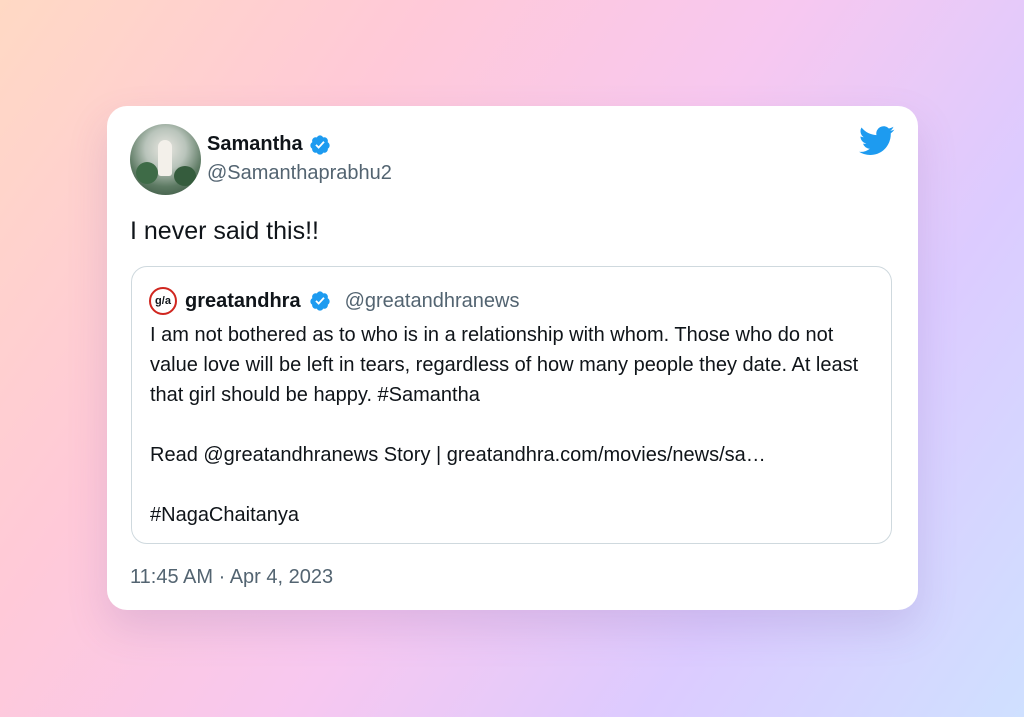  Describe the element at coordinates (224, 231) in the screenshot. I see `tweet-text: I never said this!!` at that location.